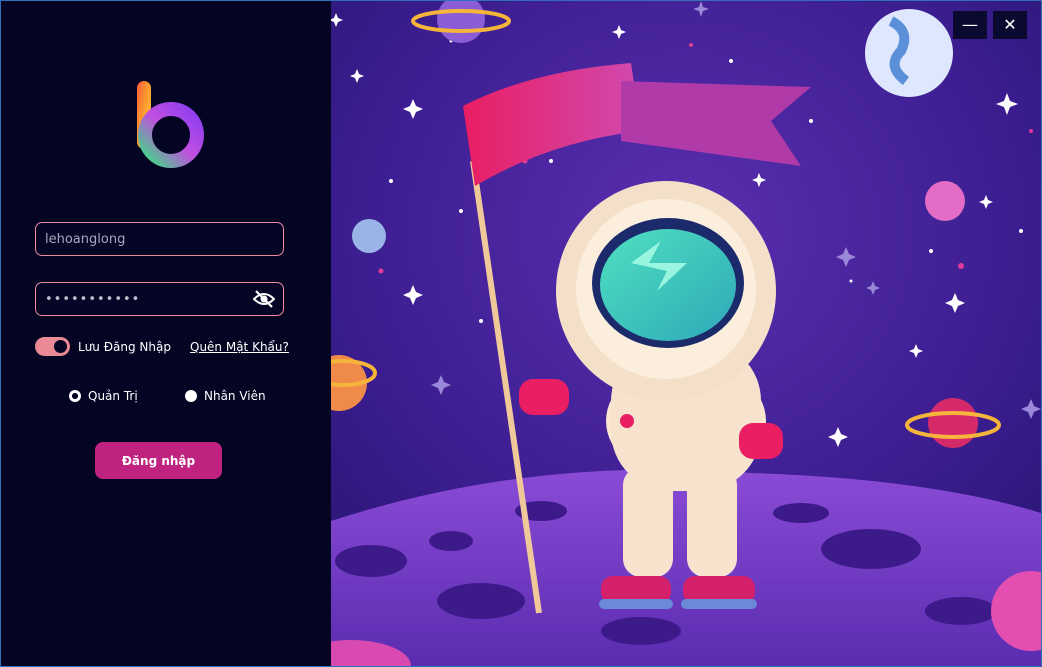 The height and width of the screenshot is (667, 1042). I want to click on remember-toggle, so click(52, 346).